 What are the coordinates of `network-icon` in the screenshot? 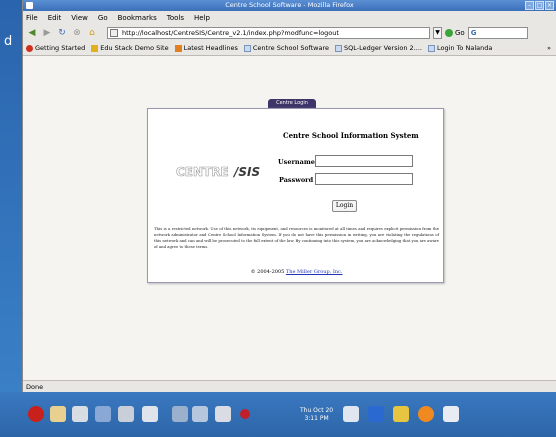 It's located at (376, 414).